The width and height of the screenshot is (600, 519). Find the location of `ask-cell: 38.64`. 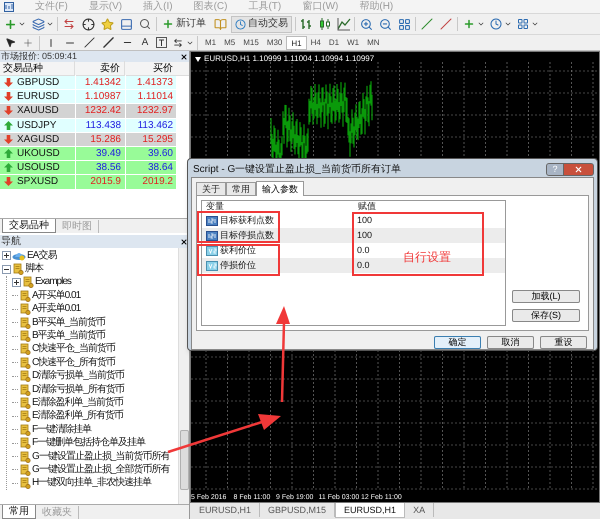

ask-cell: 38.64 is located at coordinates (160, 168).